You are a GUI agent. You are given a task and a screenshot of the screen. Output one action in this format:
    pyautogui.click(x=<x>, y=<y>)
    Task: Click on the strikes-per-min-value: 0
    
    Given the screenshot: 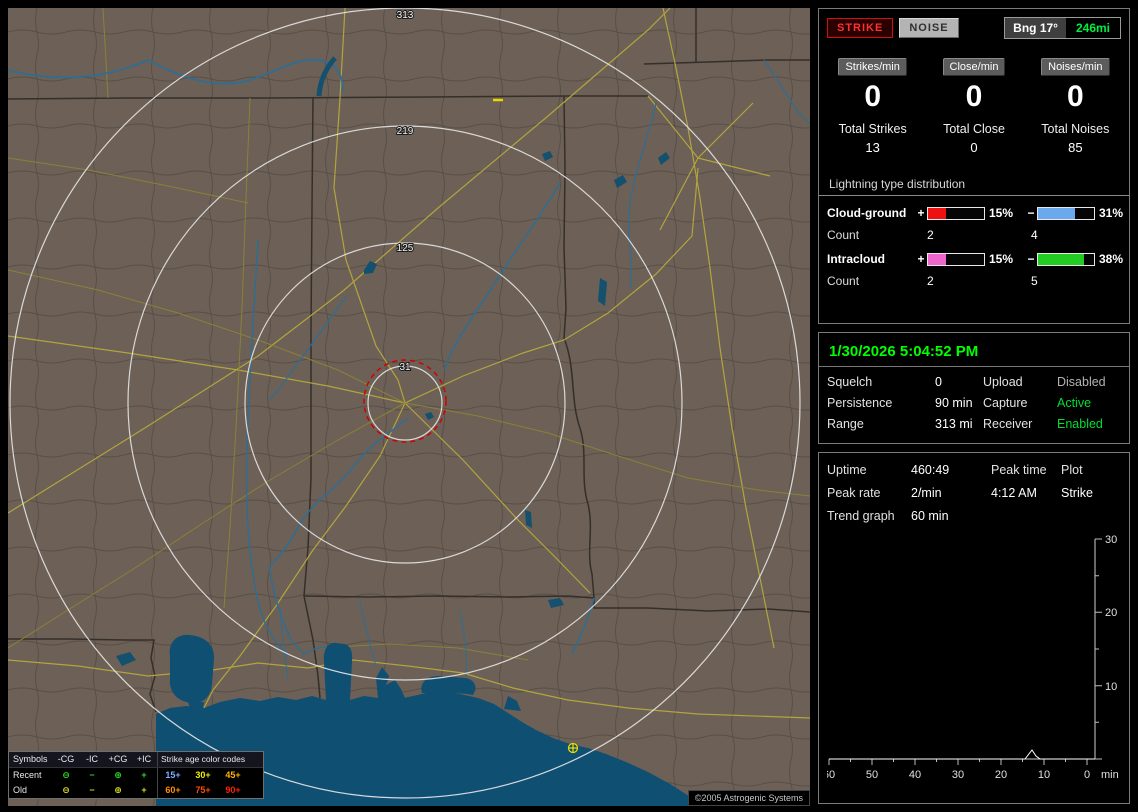 What is the action you would take?
    pyautogui.click(x=872, y=96)
    